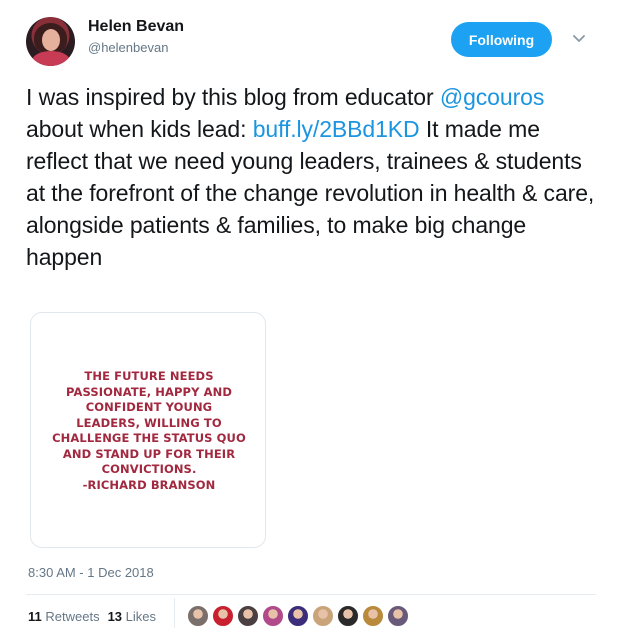 This screenshot has height=635, width=622. I want to click on quote-line: THE FUTURE NEEDS, so click(149, 376).